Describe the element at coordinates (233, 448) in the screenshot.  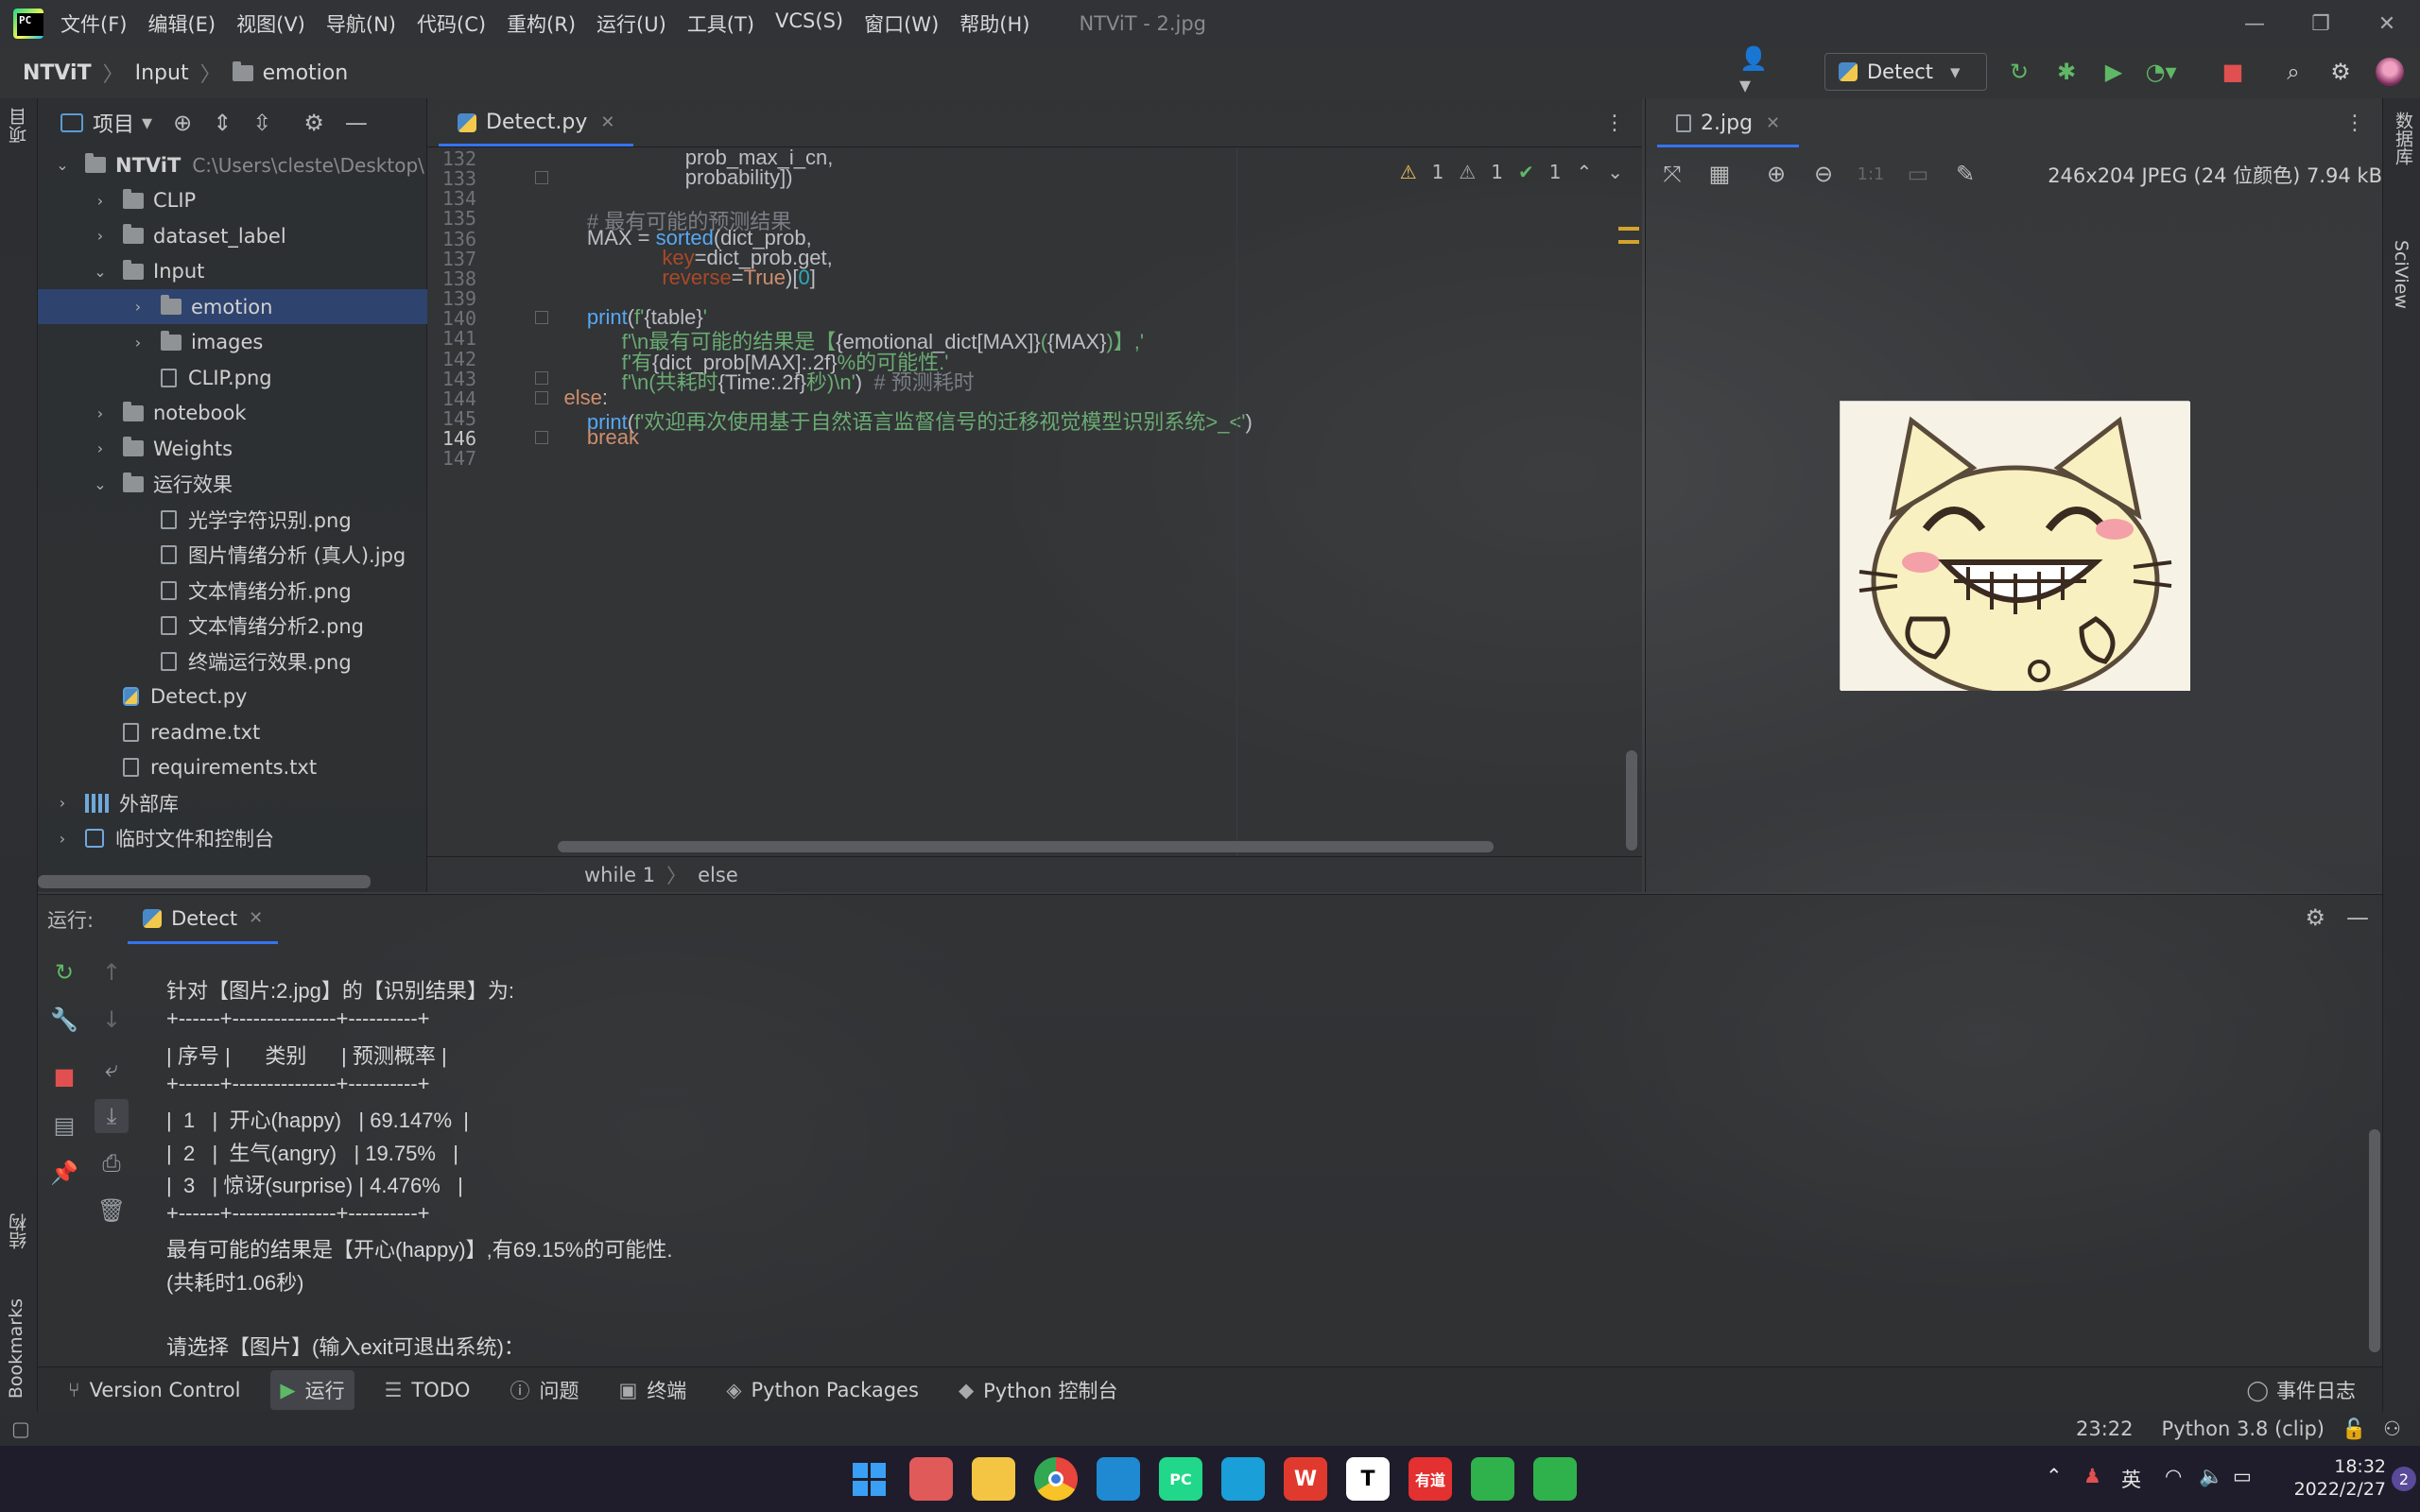
I see `tree-item: › Weights` at that location.